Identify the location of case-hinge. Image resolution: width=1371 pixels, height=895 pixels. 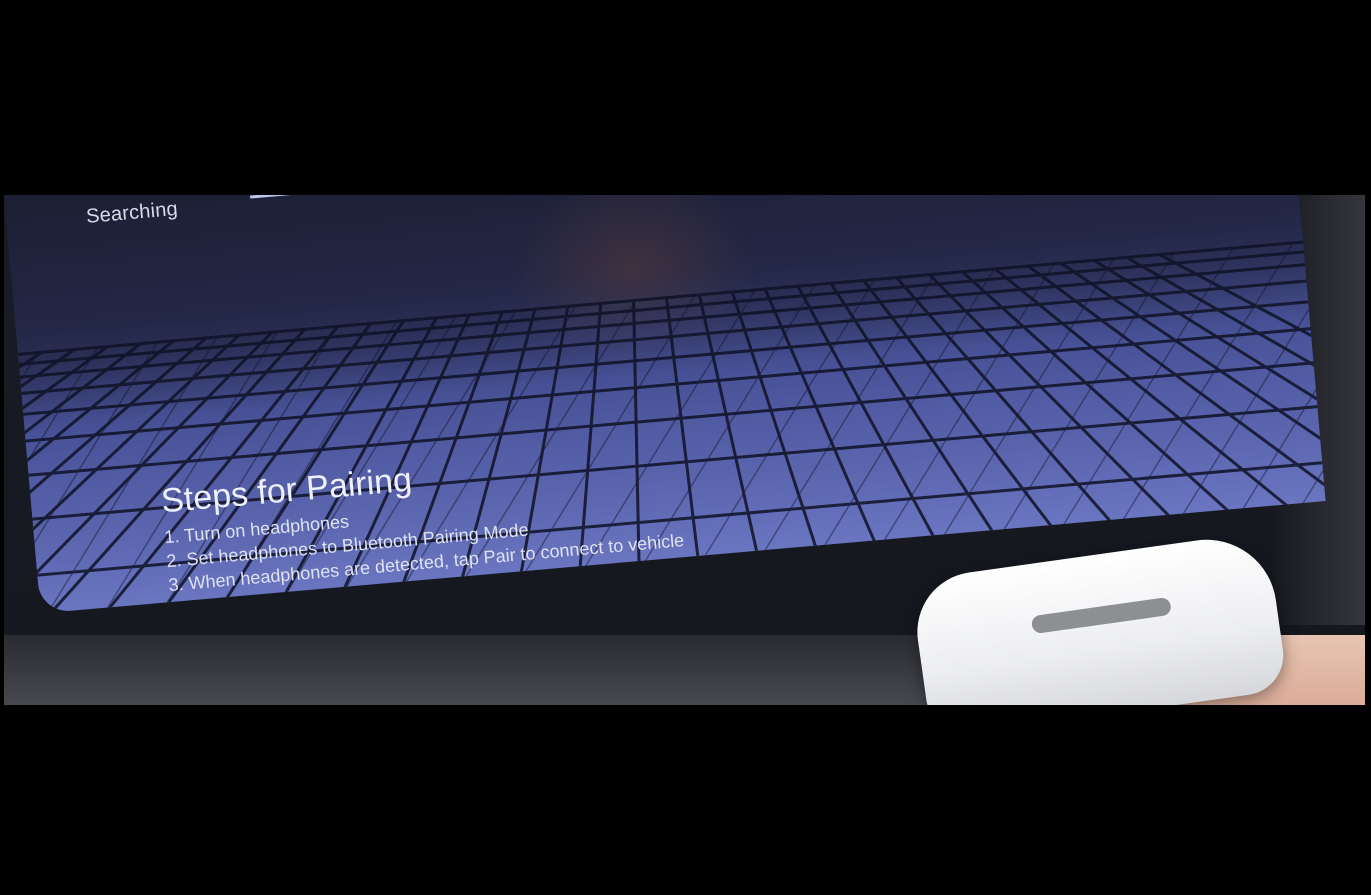
(1101, 615).